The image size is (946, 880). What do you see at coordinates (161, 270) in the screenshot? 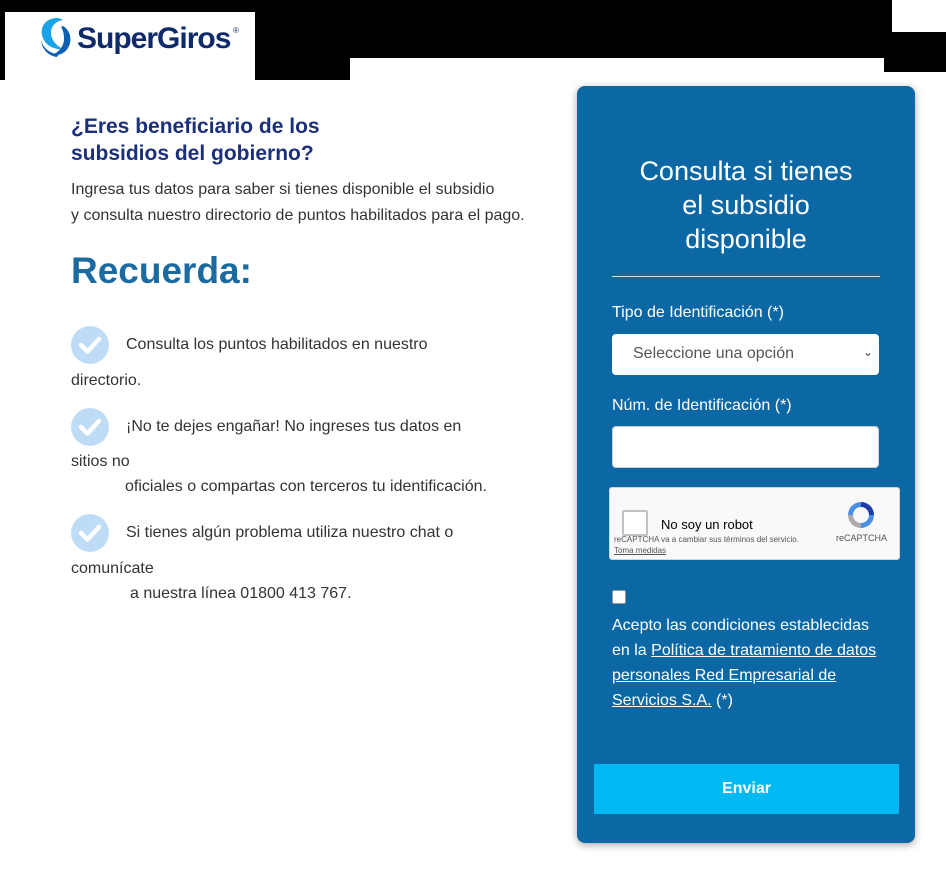
I see `remember-heading: Recuerda:` at bounding box center [161, 270].